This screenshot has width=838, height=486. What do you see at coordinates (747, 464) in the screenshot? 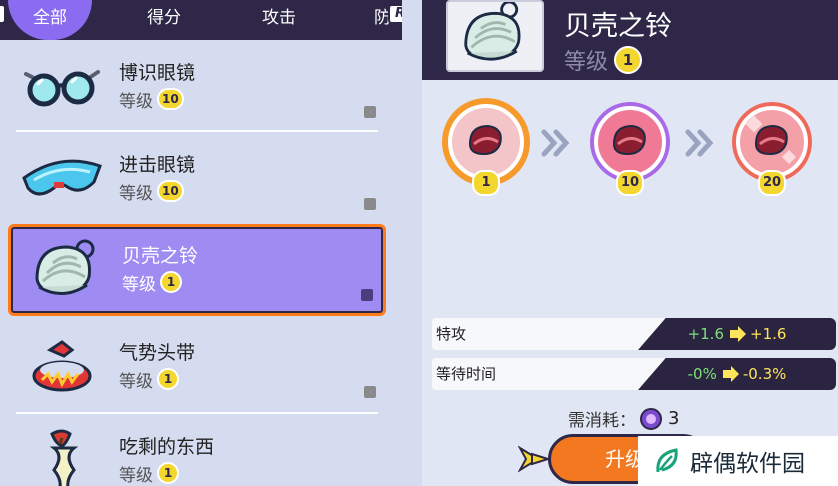
I see `watermark-text: 辟偶软件园` at bounding box center [747, 464].